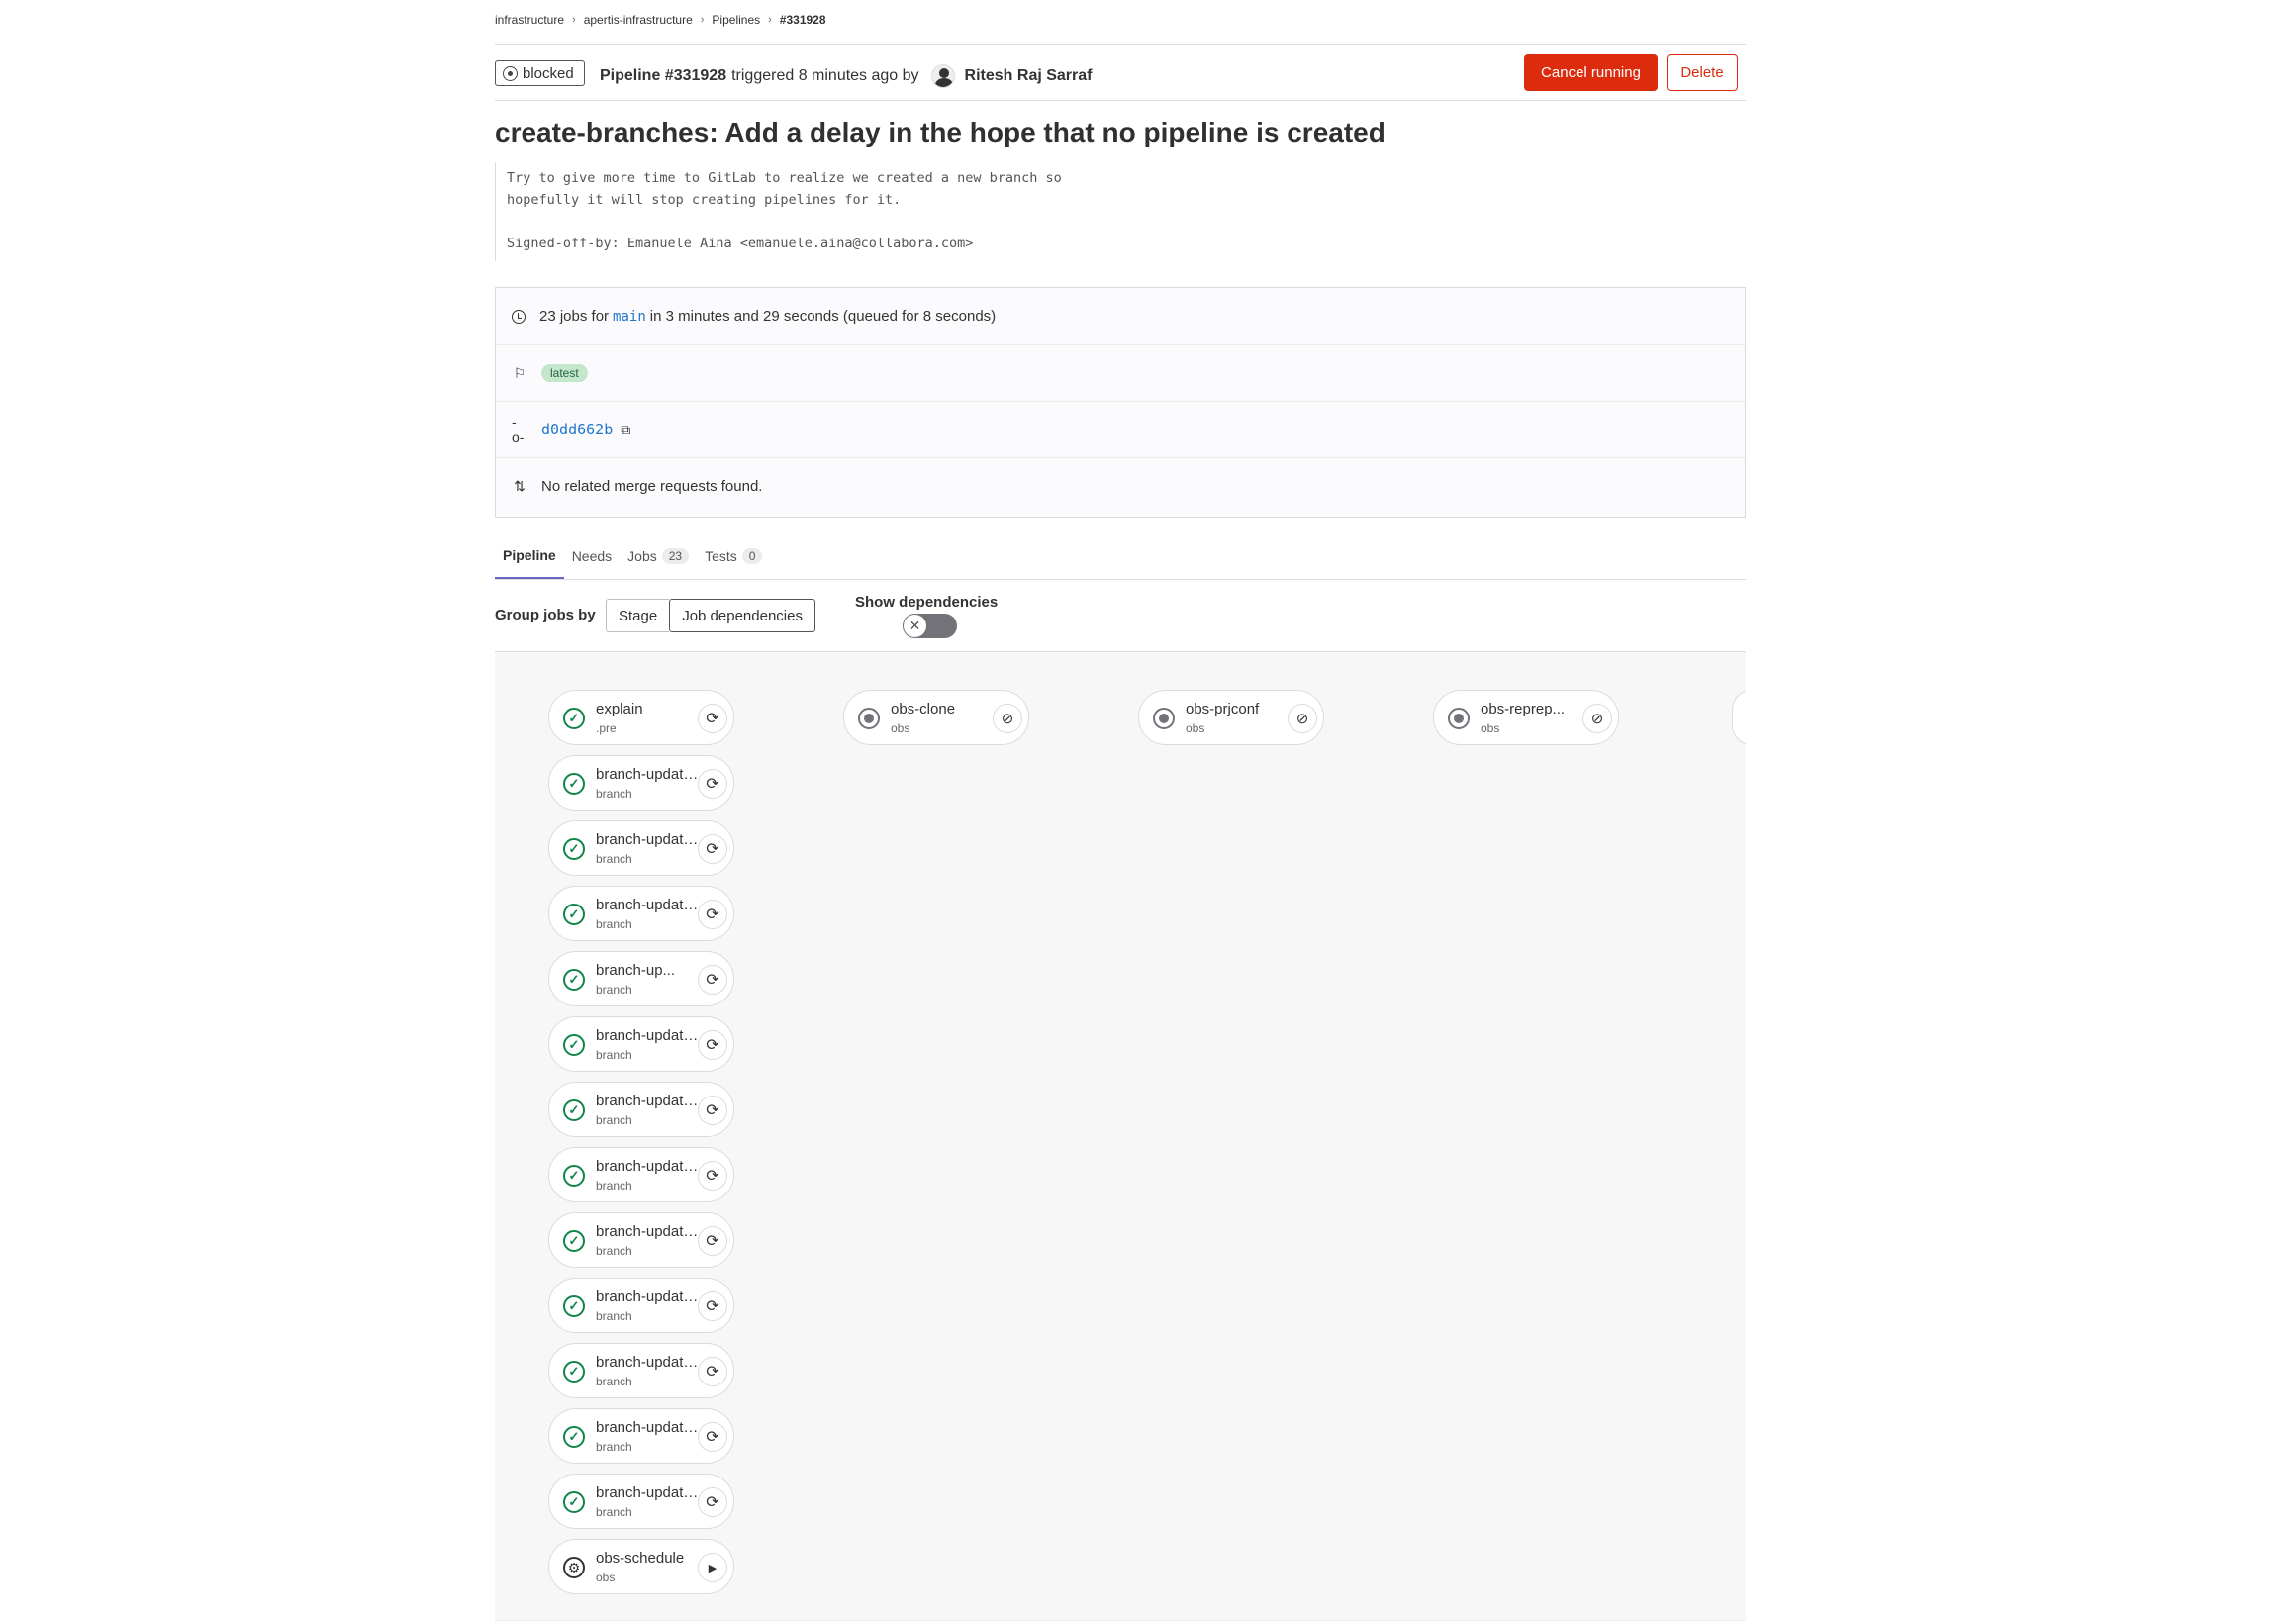 This screenshot has width=2296, height=1621. What do you see at coordinates (529, 20) in the screenshot?
I see `breadcrumb-infrastructure: infrastructure` at bounding box center [529, 20].